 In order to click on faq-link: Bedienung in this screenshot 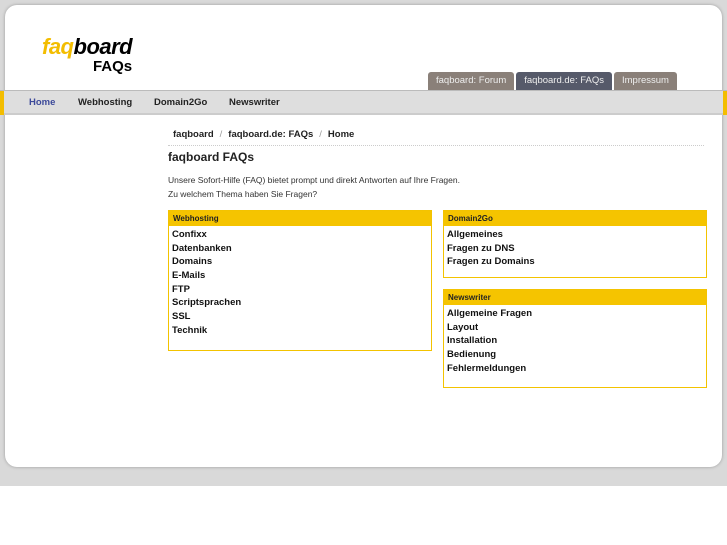, I will do `click(575, 355)`.